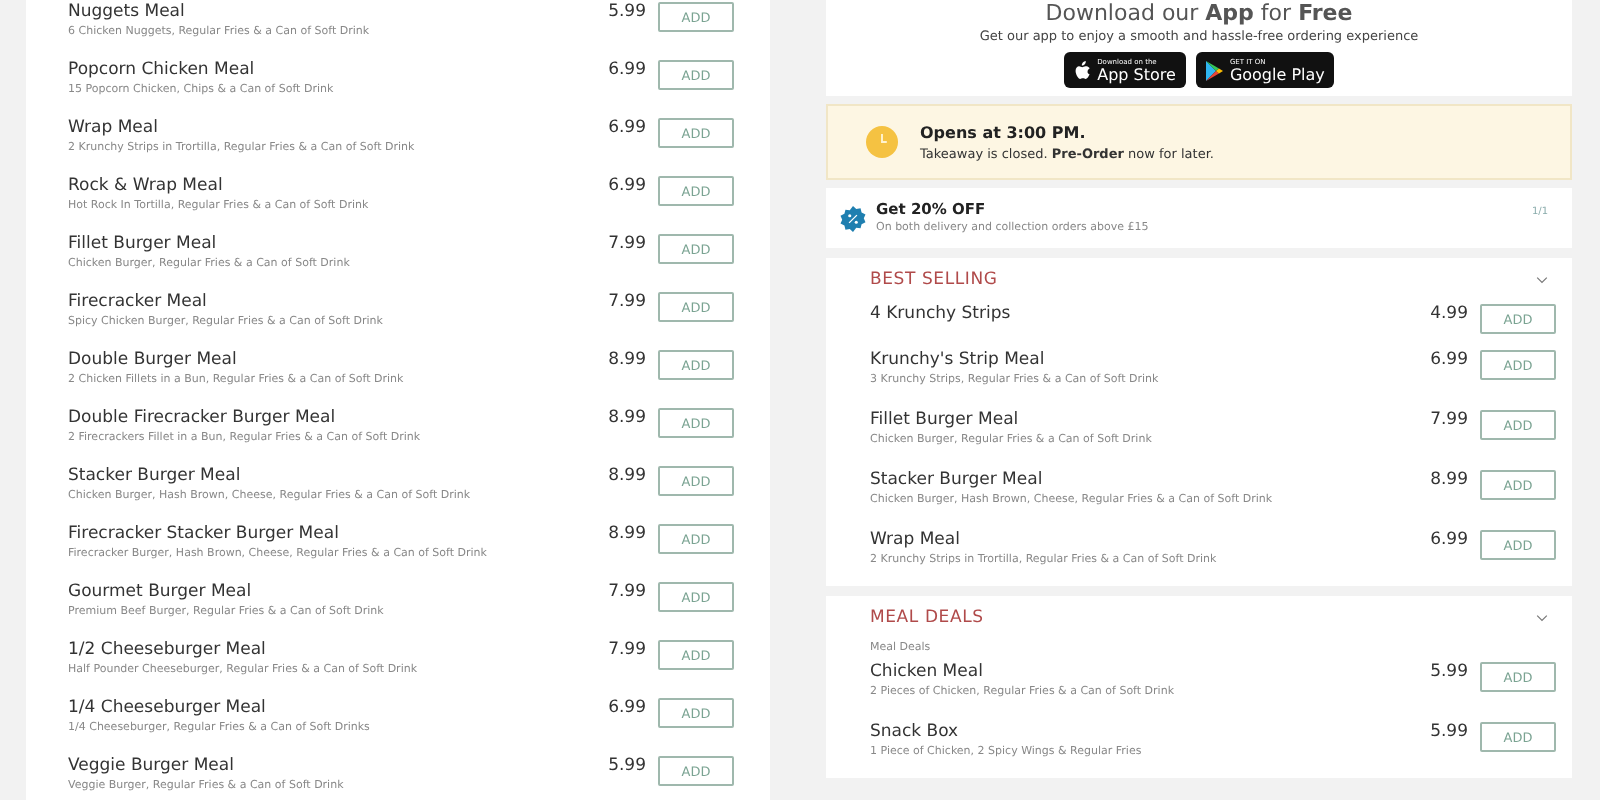  What do you see at coordinates (204, 535) in the screenshot?
I see `item-name: Firecracker Stacker Burger Meal` at bounding box center [204, 535].